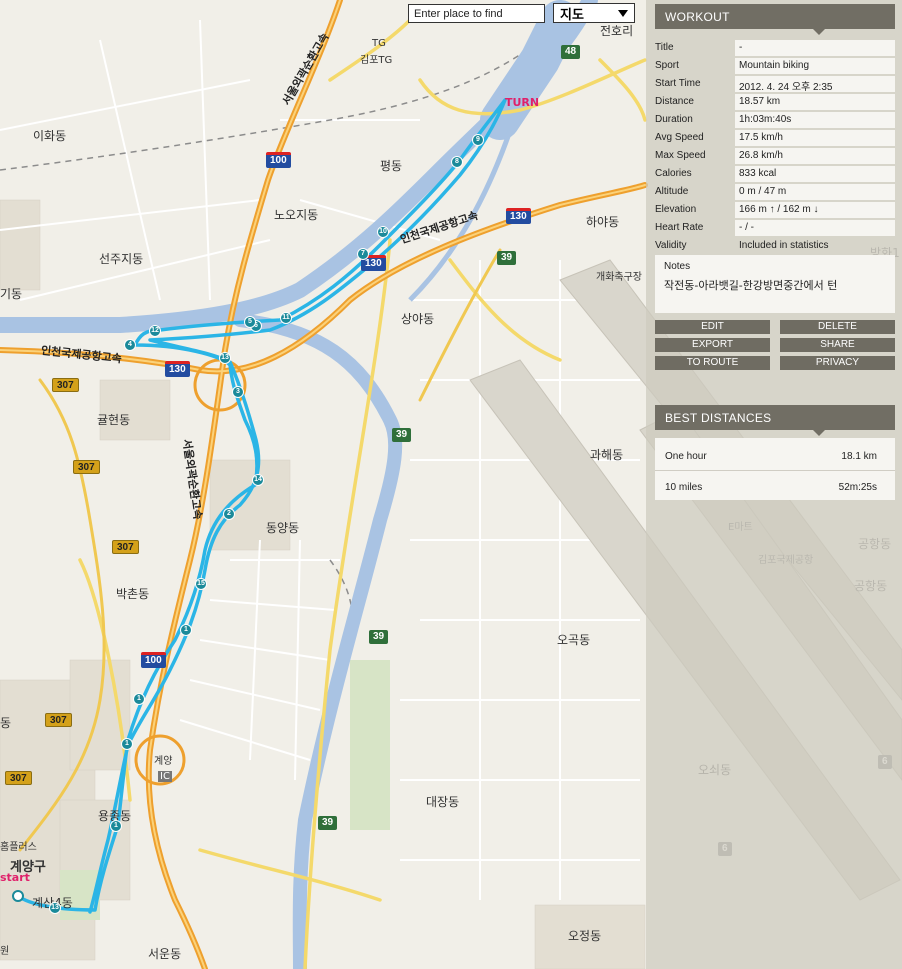 Image resolution: width=902 pixels, height=969 pixels. I want to click on delete-button: DELETE, so click(837, 327).